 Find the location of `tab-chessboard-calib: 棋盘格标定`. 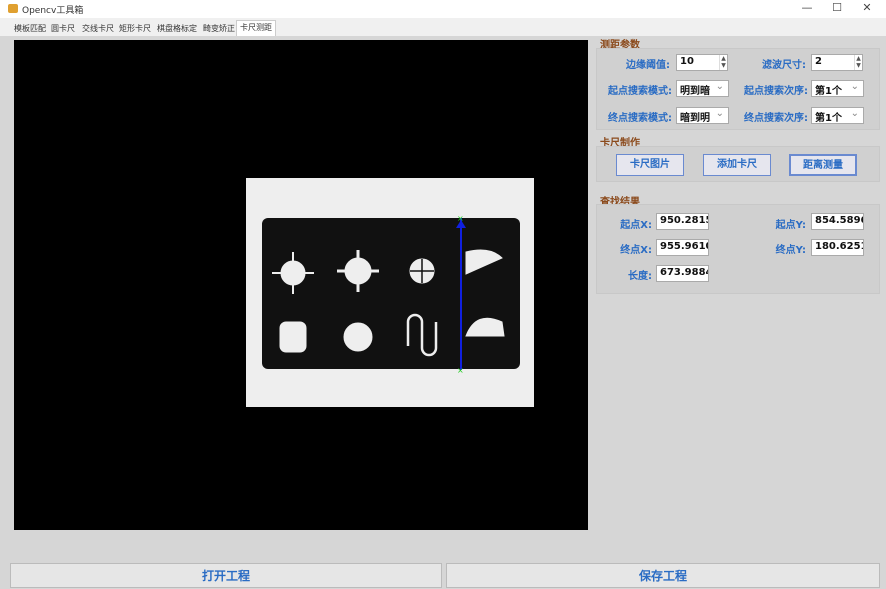

tab-chessboard-calib: 棋盘格标定 is located at coordinates (177, 29).